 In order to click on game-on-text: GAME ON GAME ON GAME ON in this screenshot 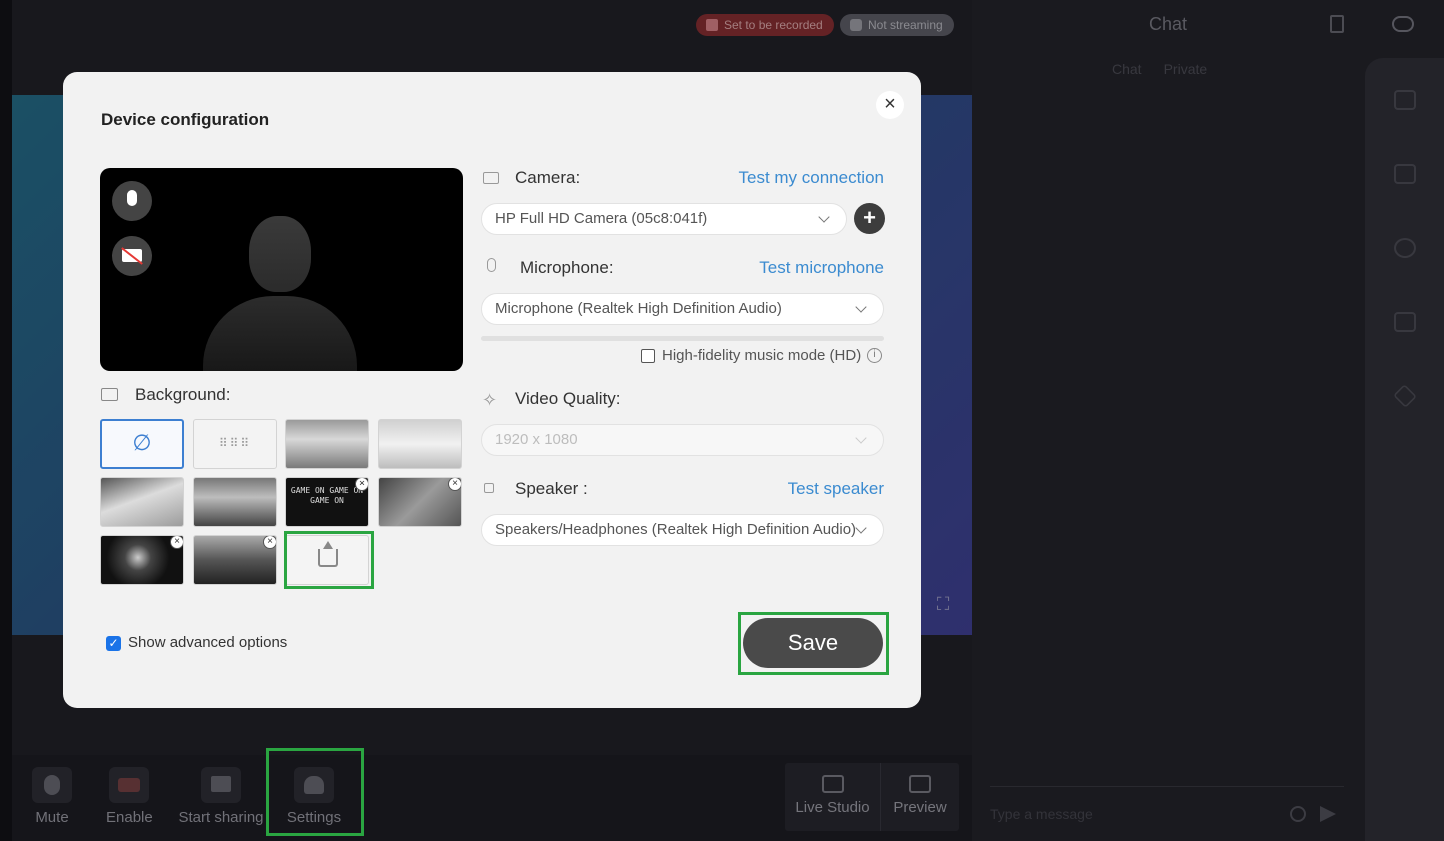, I will do `click(327, 495)`.